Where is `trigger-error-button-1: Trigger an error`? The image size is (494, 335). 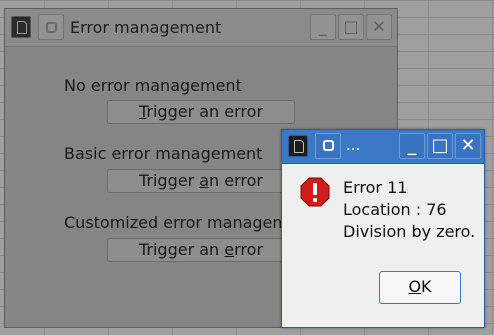
trigger-error-button-1: Trigger an error is located at coordinates (201, 112).